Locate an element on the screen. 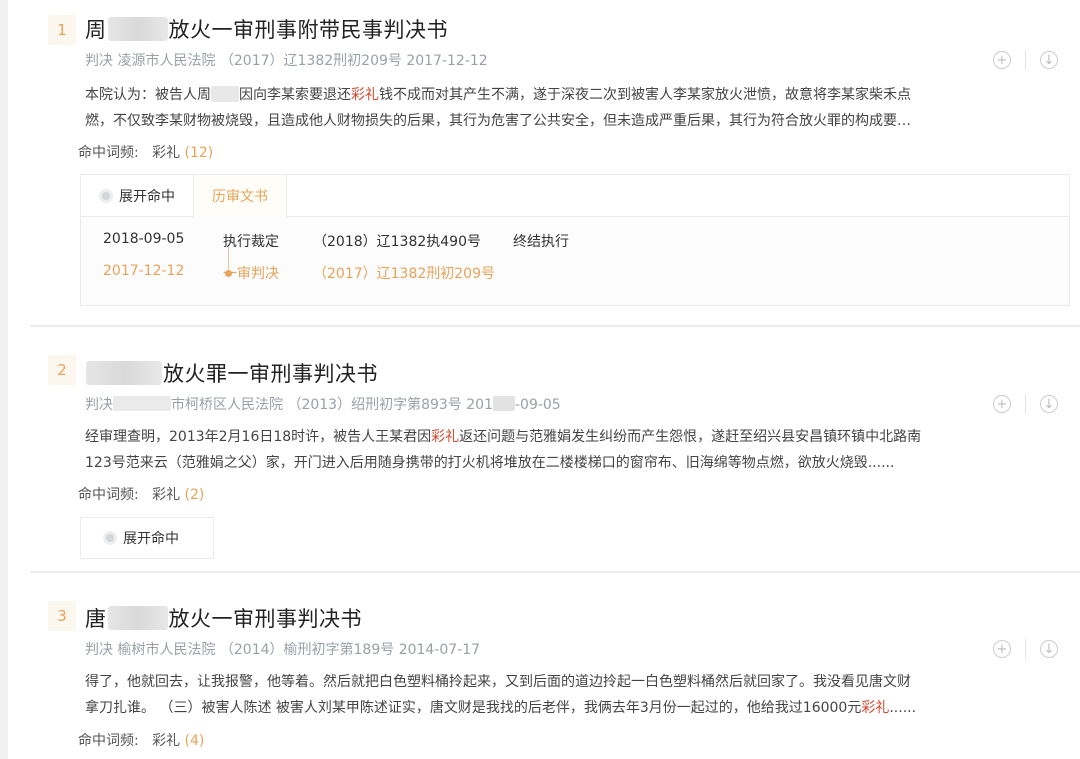 This screenshot has width=1080, height=759. tab-trial-history: 历审文书 is located at coordinates (240, 195).